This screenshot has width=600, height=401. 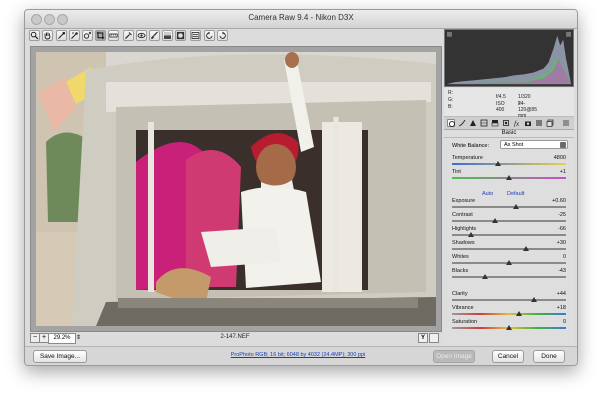 I want to click on tab-hsl, so click(x=484, y=123).